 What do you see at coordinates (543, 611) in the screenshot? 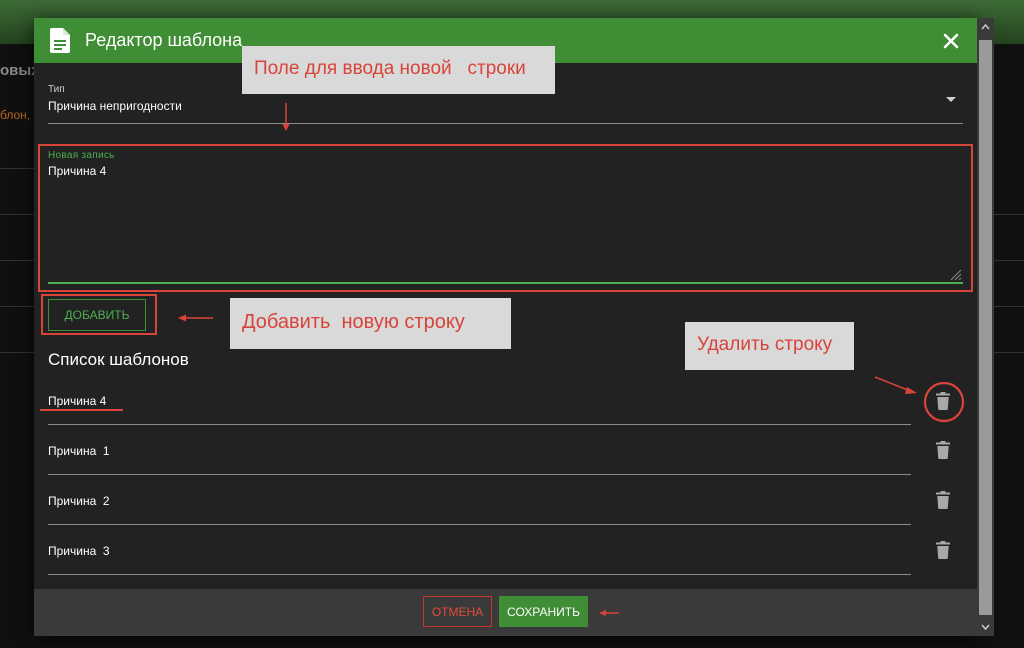
I see `save-button: СОХРАНИТЬ` at bounding box center [543, 611].